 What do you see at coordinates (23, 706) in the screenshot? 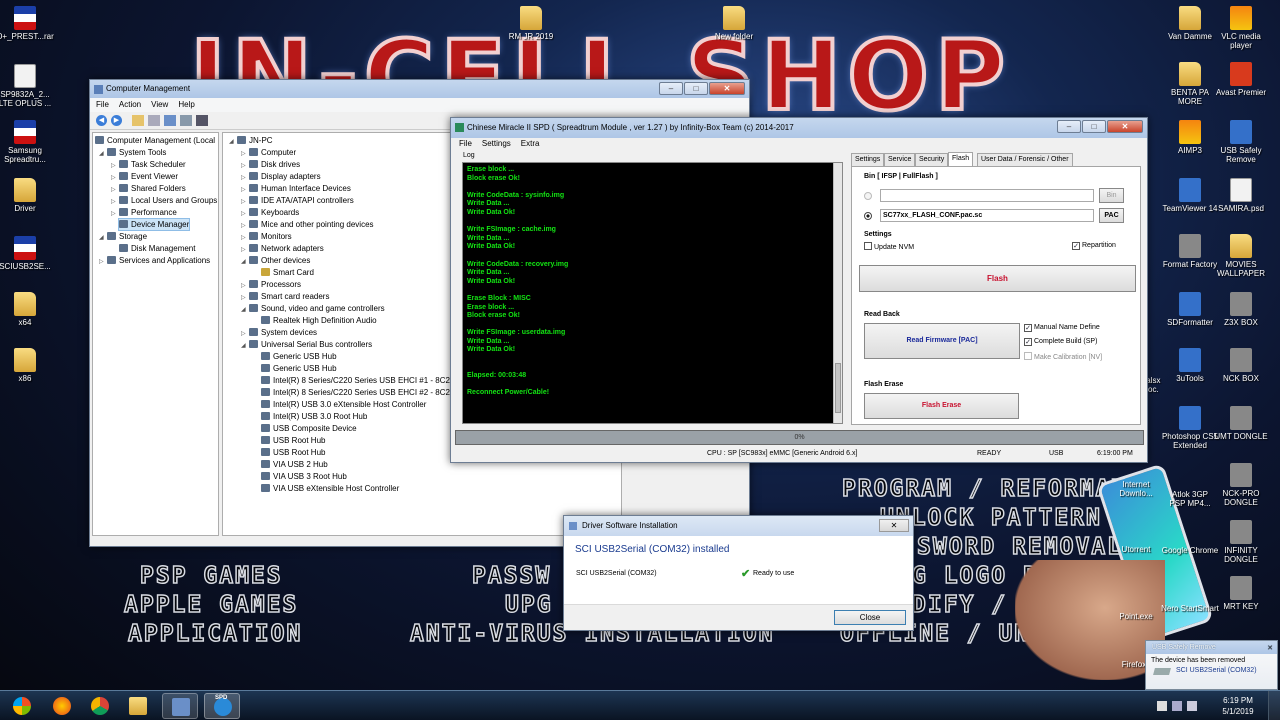
I see `start-button` at bounding box center [23, 706].